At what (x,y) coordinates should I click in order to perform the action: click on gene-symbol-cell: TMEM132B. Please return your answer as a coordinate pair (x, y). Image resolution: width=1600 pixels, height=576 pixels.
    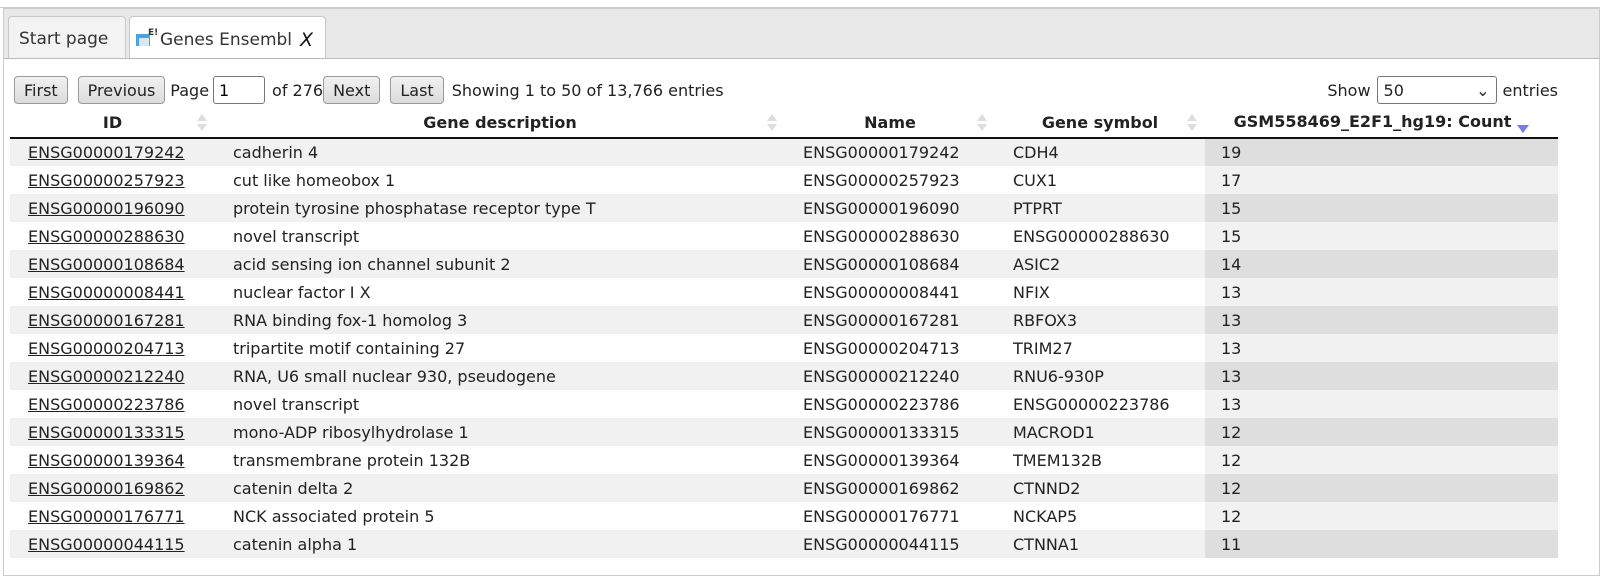
    Looking at the image, I should click on (1058, 460).